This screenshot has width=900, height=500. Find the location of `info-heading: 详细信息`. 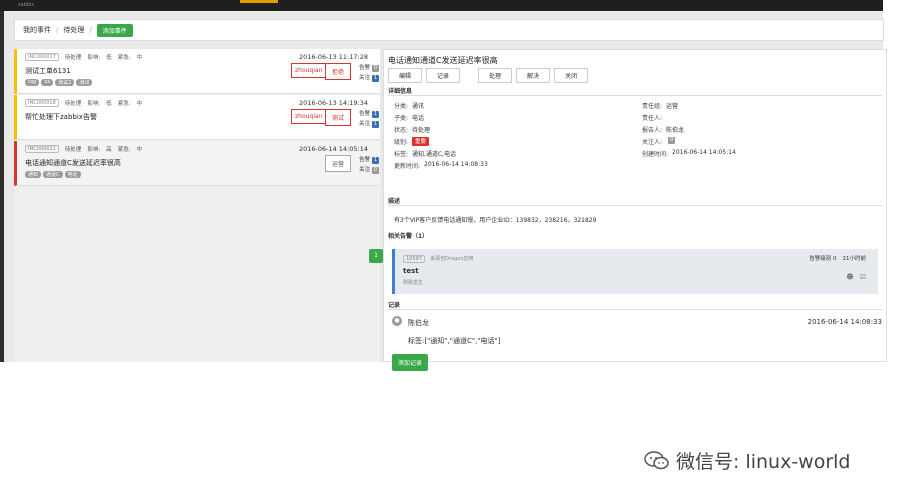

info-heading: 详细信息 is located at coordinates (400, 91).